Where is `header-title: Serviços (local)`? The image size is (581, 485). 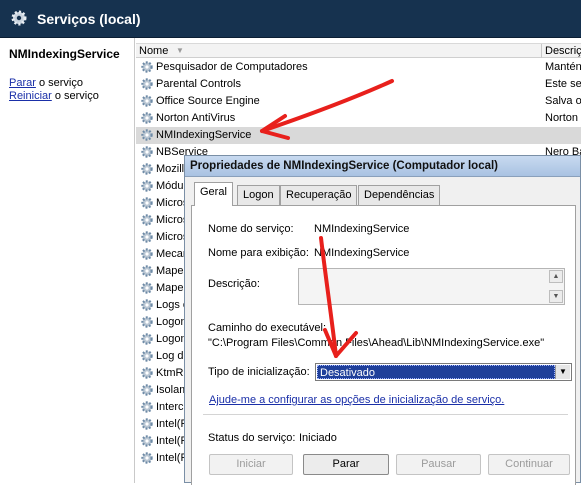
header-title: Serviços (local) is located at coordinates (89, 19).